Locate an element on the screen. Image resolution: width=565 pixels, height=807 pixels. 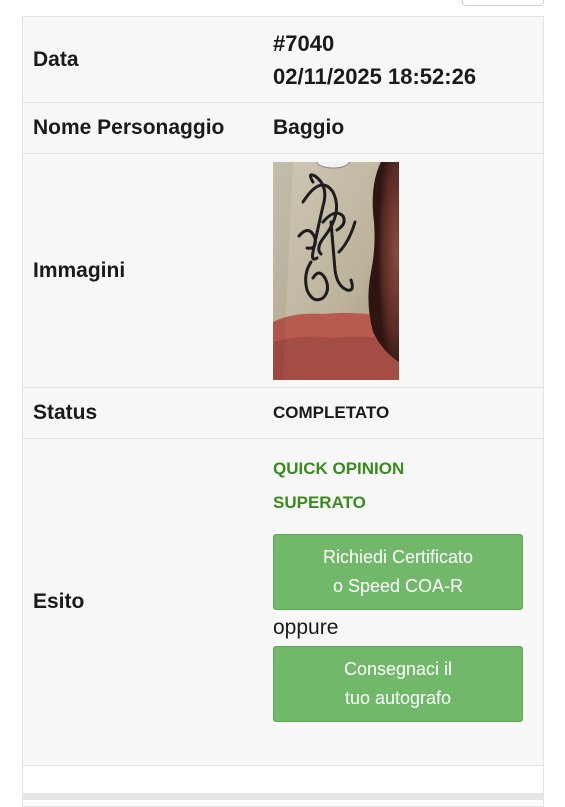
top-button-edge is located at coordinates (503, 3).